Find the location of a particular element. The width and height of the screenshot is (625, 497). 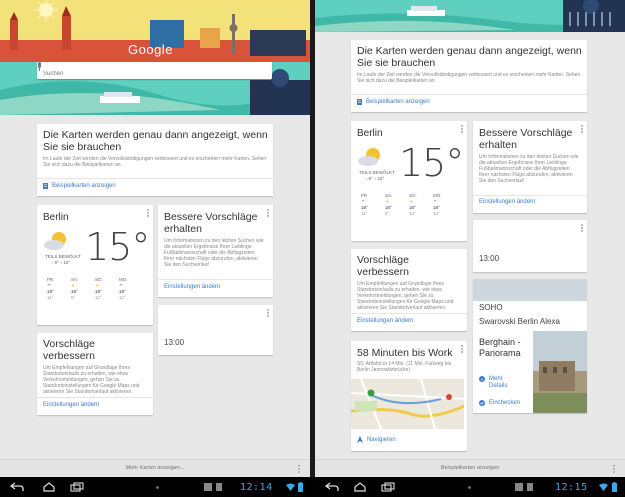

commute-title: 58 Minuten bis Work is located at coordinates (405, 353).